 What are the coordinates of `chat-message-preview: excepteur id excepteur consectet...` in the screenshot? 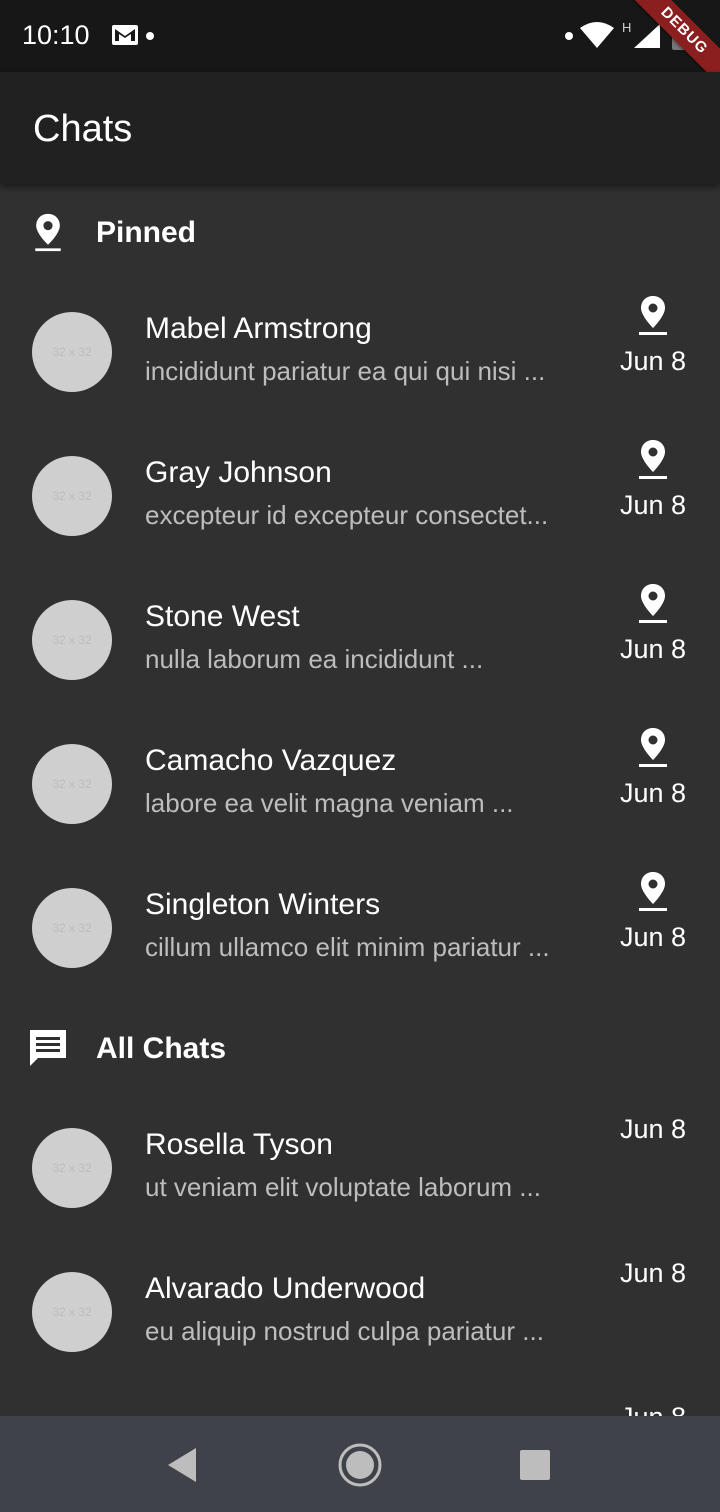 It's located at (347, 515).